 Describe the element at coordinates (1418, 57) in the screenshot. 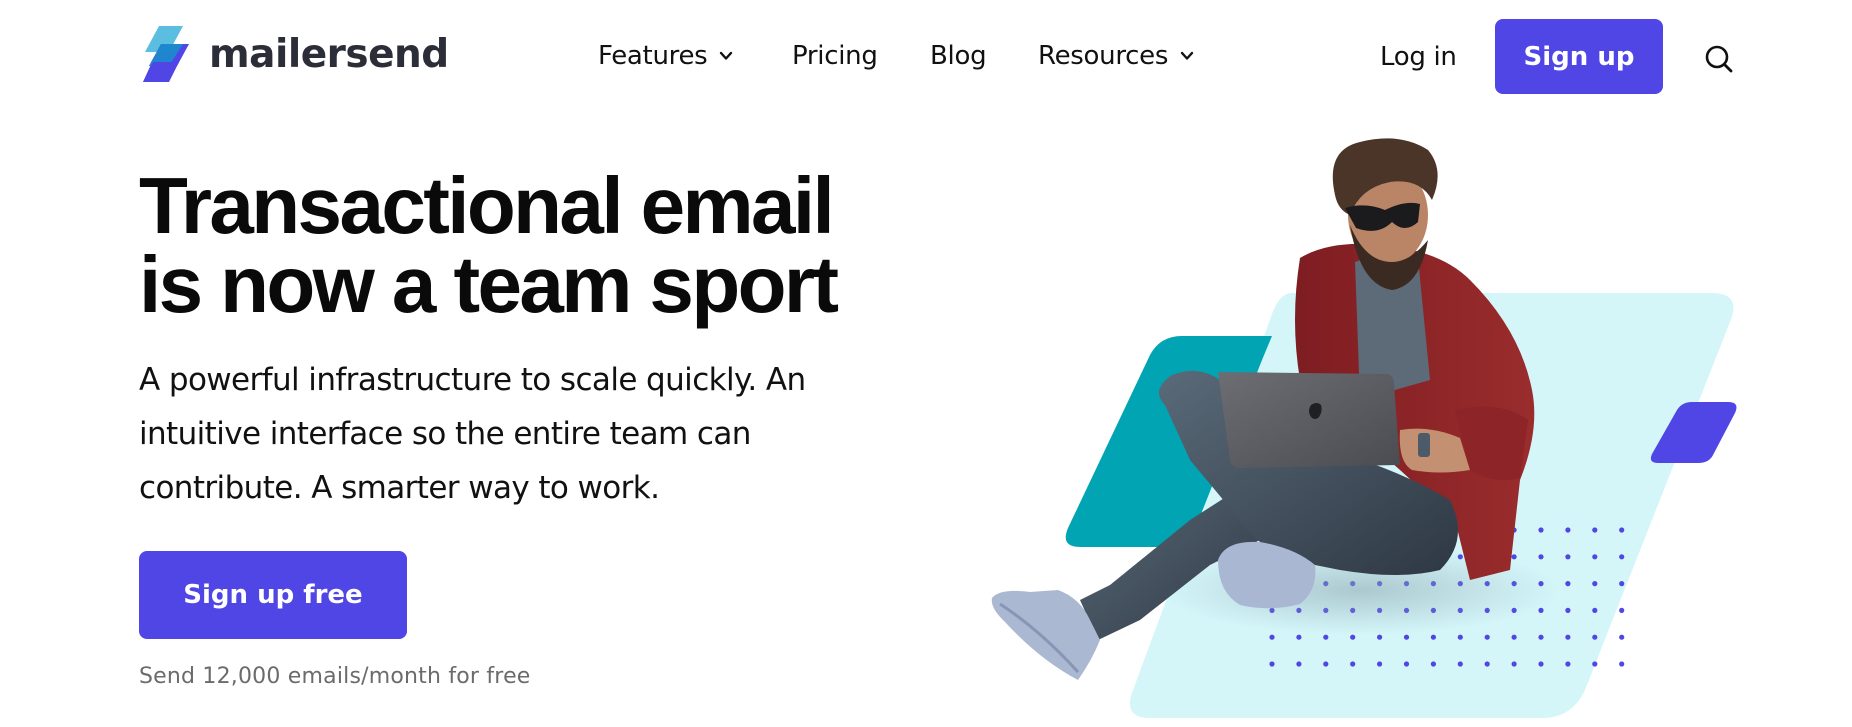

I see `login-link: Log in` at that location.